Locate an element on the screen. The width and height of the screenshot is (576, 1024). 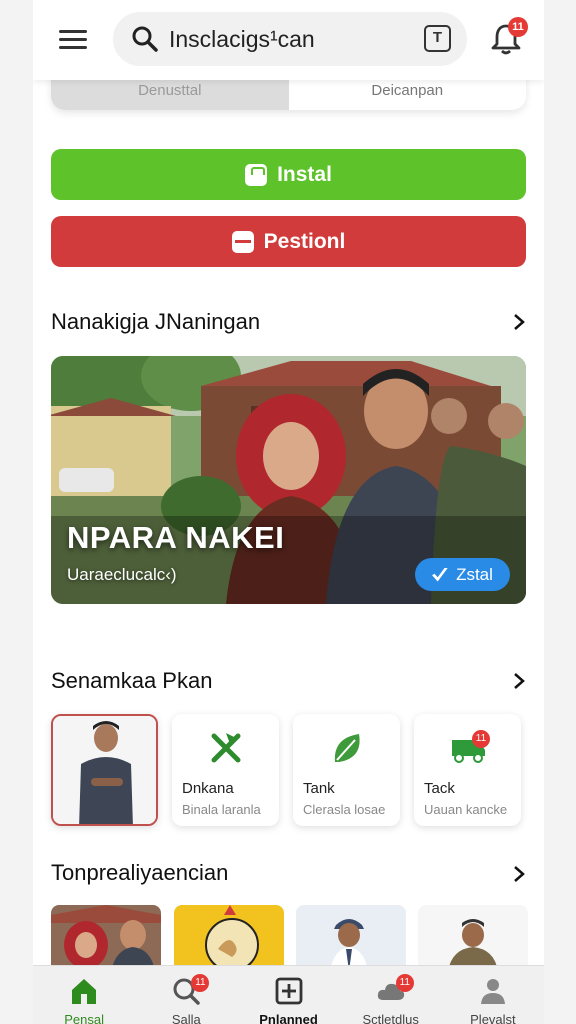
card-subtitle: Uauan kancke is located at coordinates (466, 809).